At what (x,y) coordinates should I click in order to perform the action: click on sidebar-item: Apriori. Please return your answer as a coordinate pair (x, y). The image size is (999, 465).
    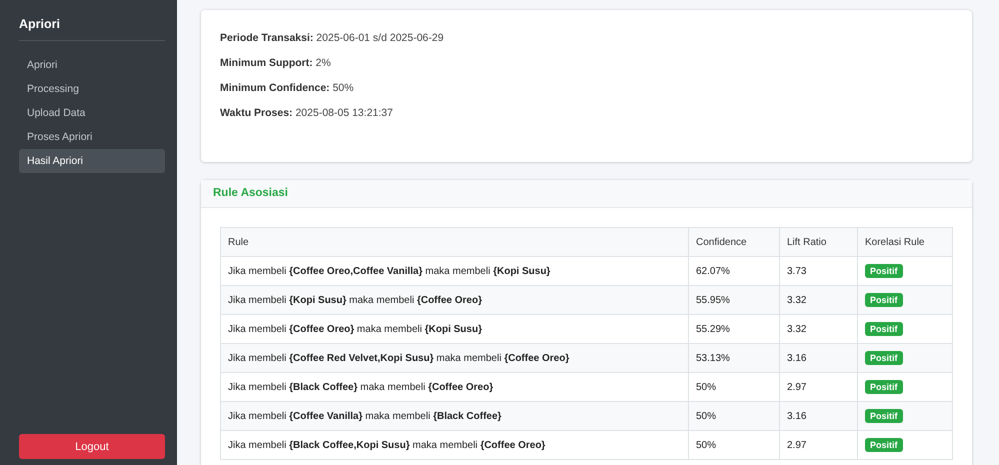
    Looking at the image, I should click on (92, 65).